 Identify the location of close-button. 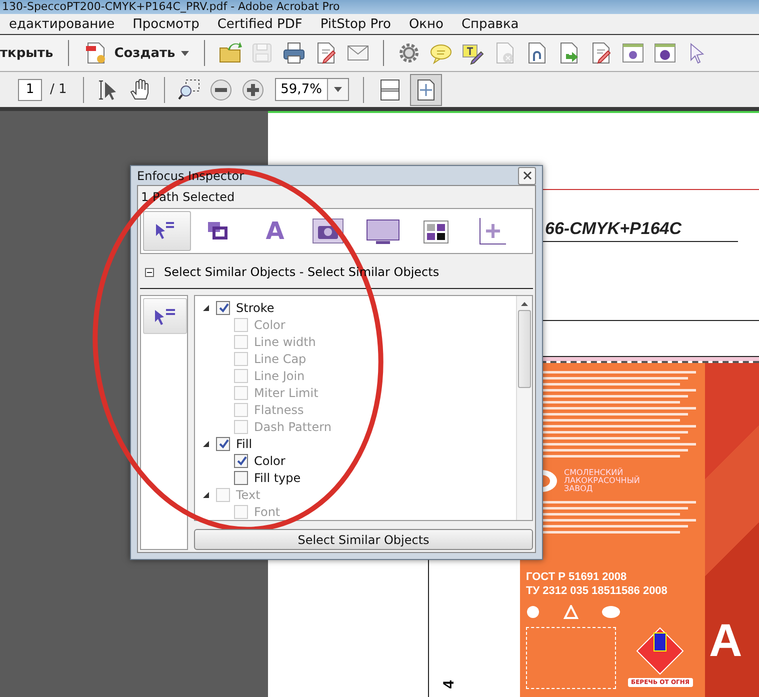
(527, 175).